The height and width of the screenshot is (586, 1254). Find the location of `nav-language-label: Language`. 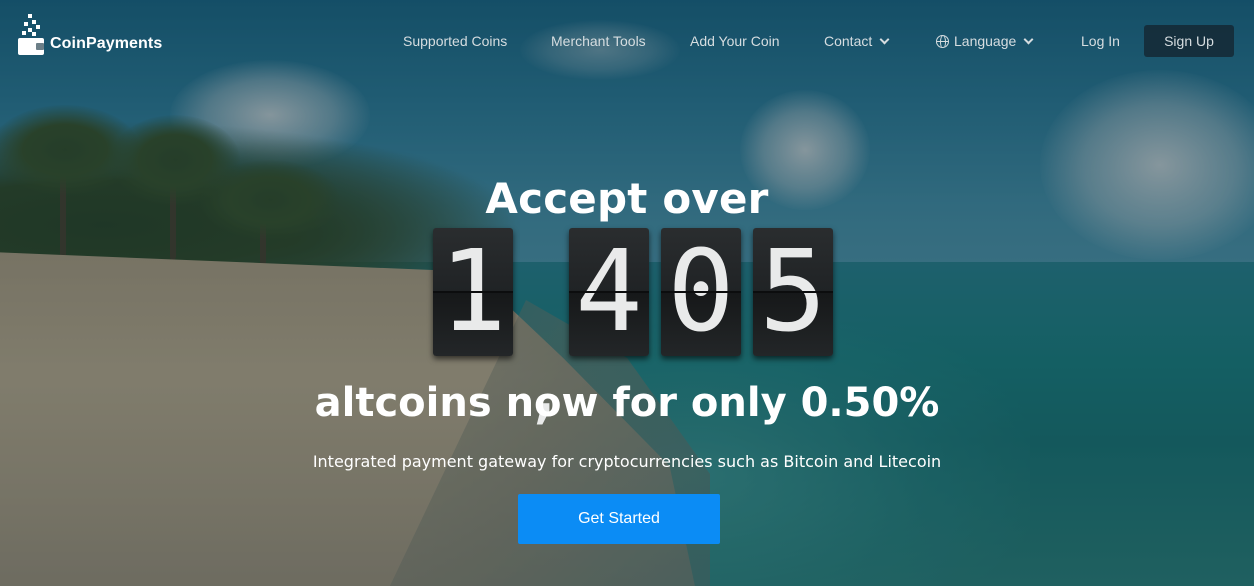

nav-language-label: Language is located at coordinates (985, 41).